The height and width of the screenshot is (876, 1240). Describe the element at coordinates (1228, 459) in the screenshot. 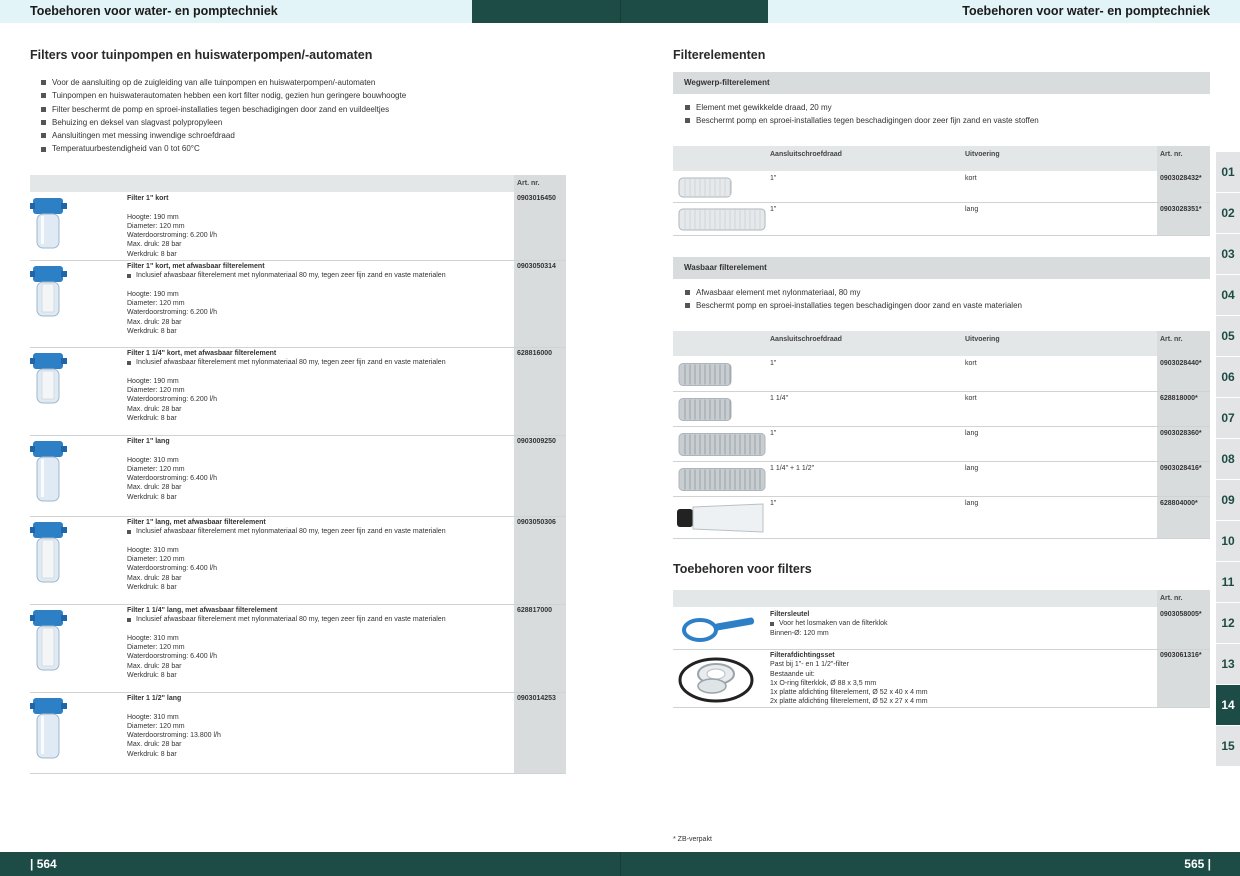

I see `chapter-tab-08: 08` at that location.